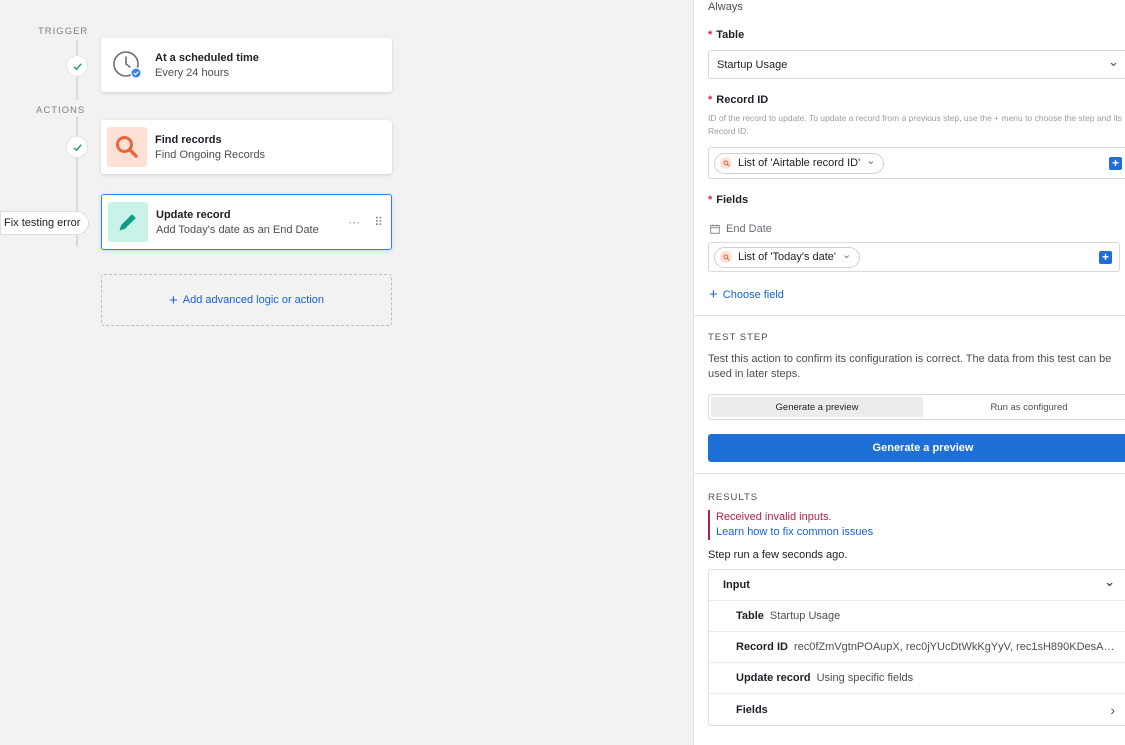 The width and height of the screenshot is (1125, 745). What do you see at coordinates (778, 555) in the screenshot?
I see `step-run-time: Step run a few seconds ago.` at bounding box center [778, 555].